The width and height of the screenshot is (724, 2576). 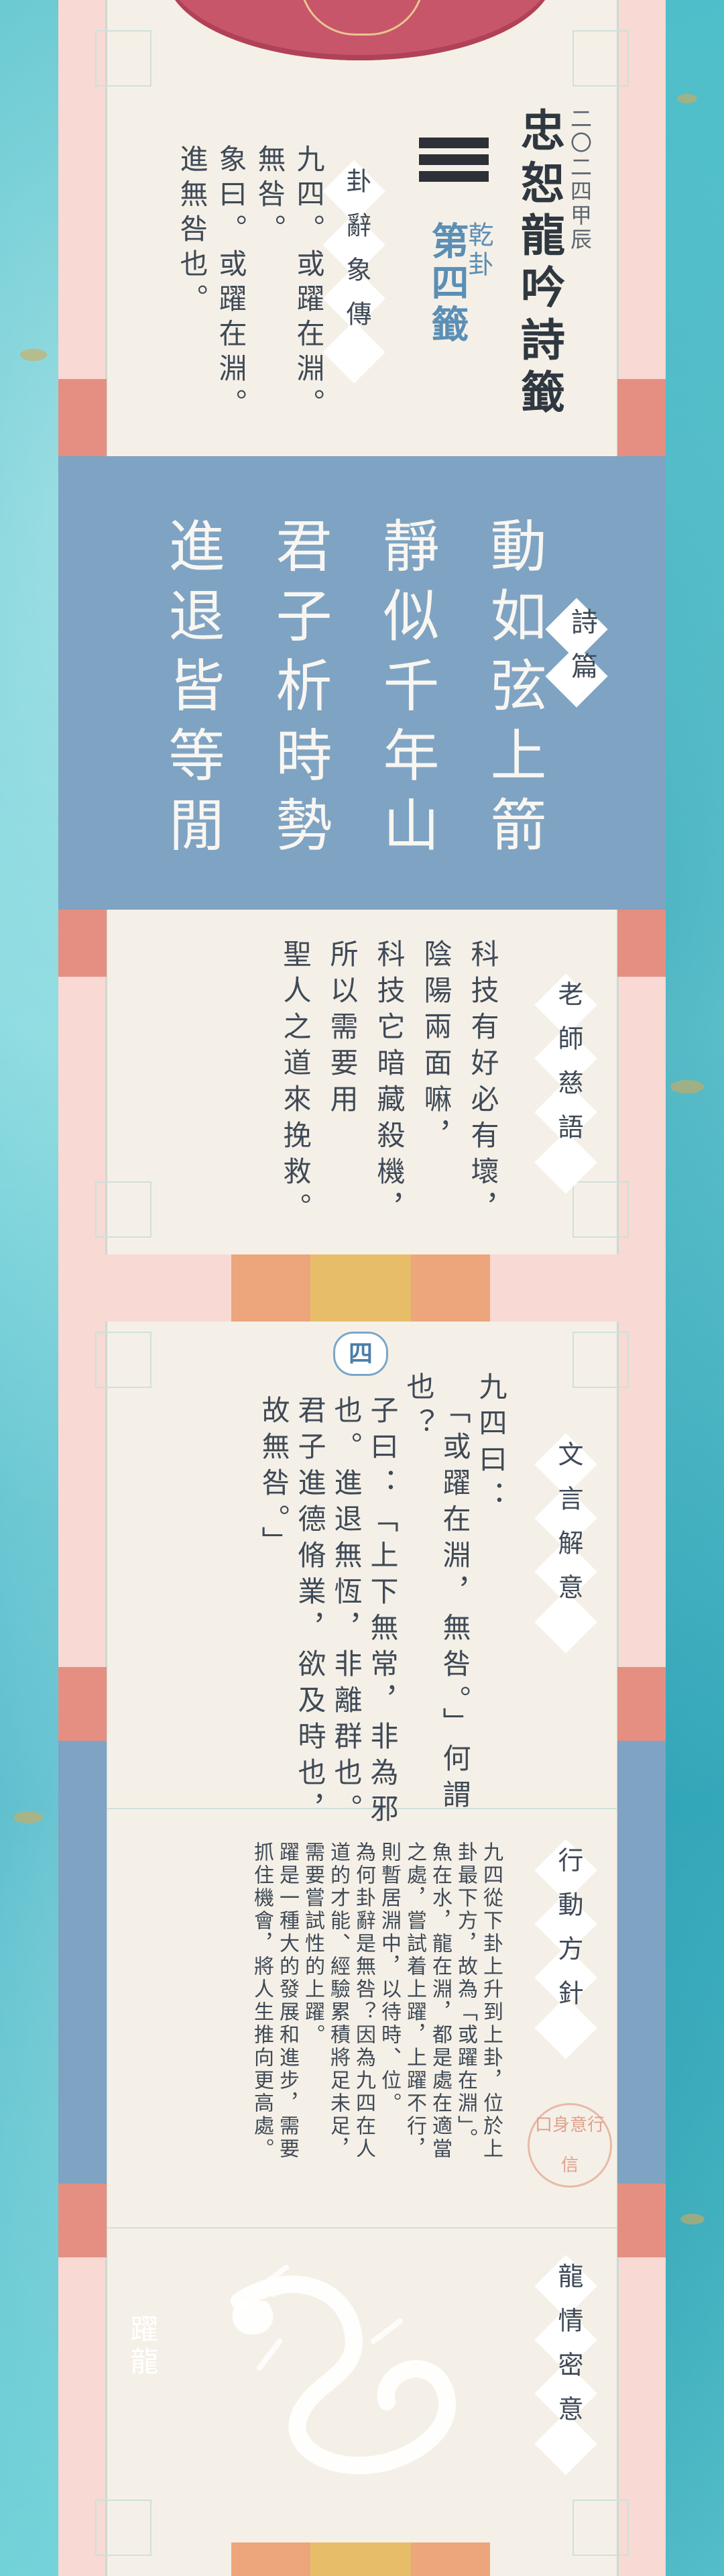 I want to click on poem-line-3: 君子析時勢, so click(x=300, y=691).